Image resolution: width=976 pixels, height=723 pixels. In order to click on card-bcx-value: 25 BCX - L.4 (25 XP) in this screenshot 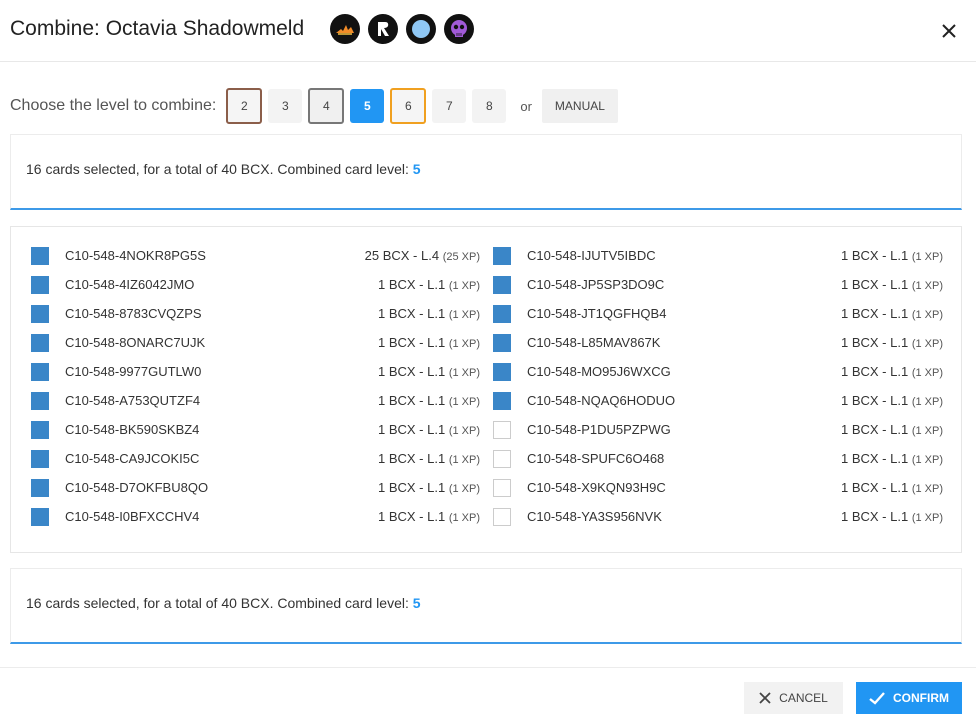, I will do `click(422, 255)`.